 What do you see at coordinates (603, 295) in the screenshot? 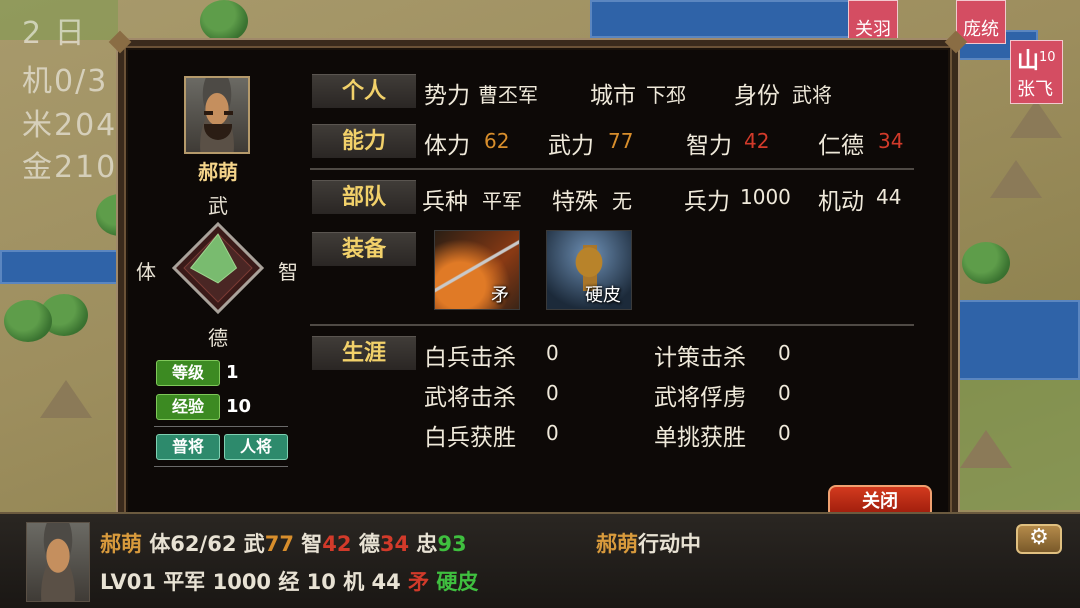
I see `equipment-name: 硬皮` at bounding box center [603, 295].